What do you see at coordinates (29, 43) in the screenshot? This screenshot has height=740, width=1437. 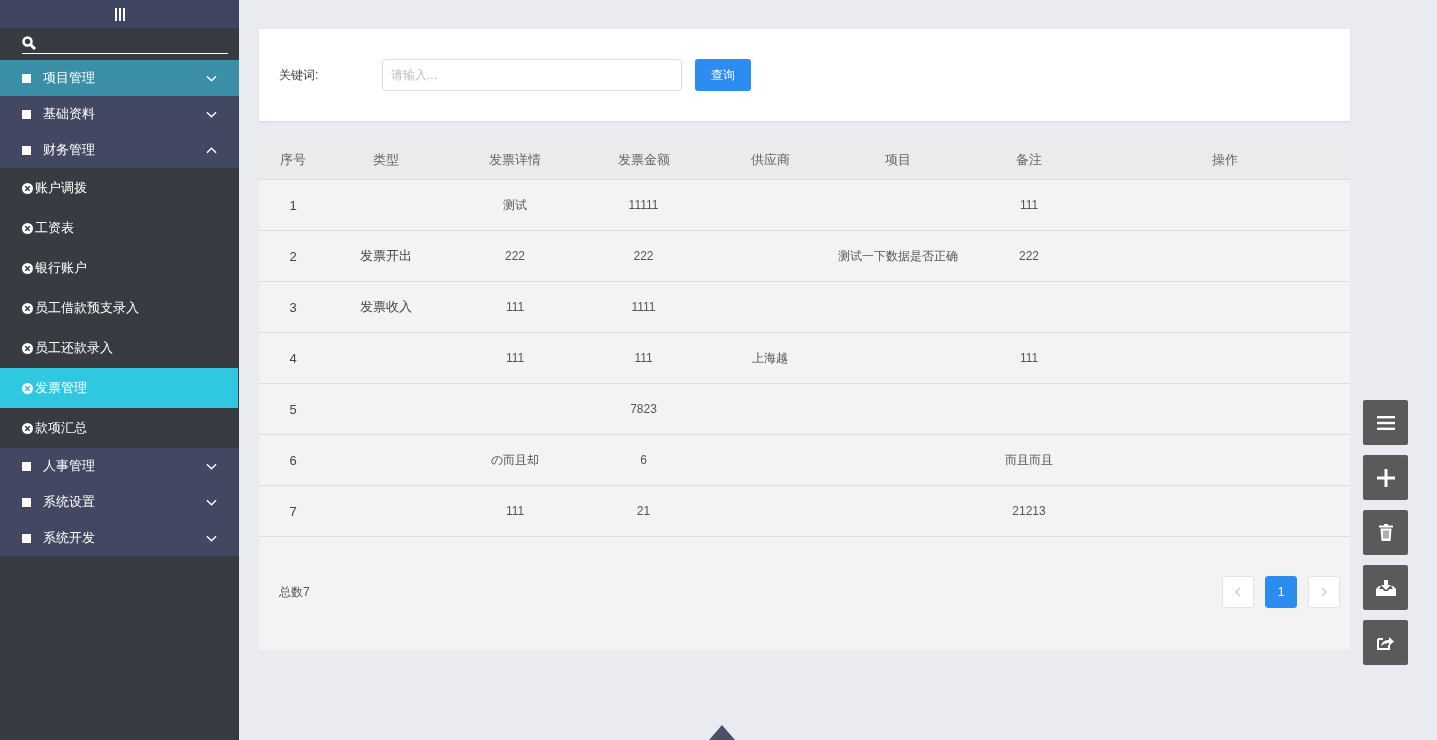 I see `search-icon` at bounding box center [29, 43].